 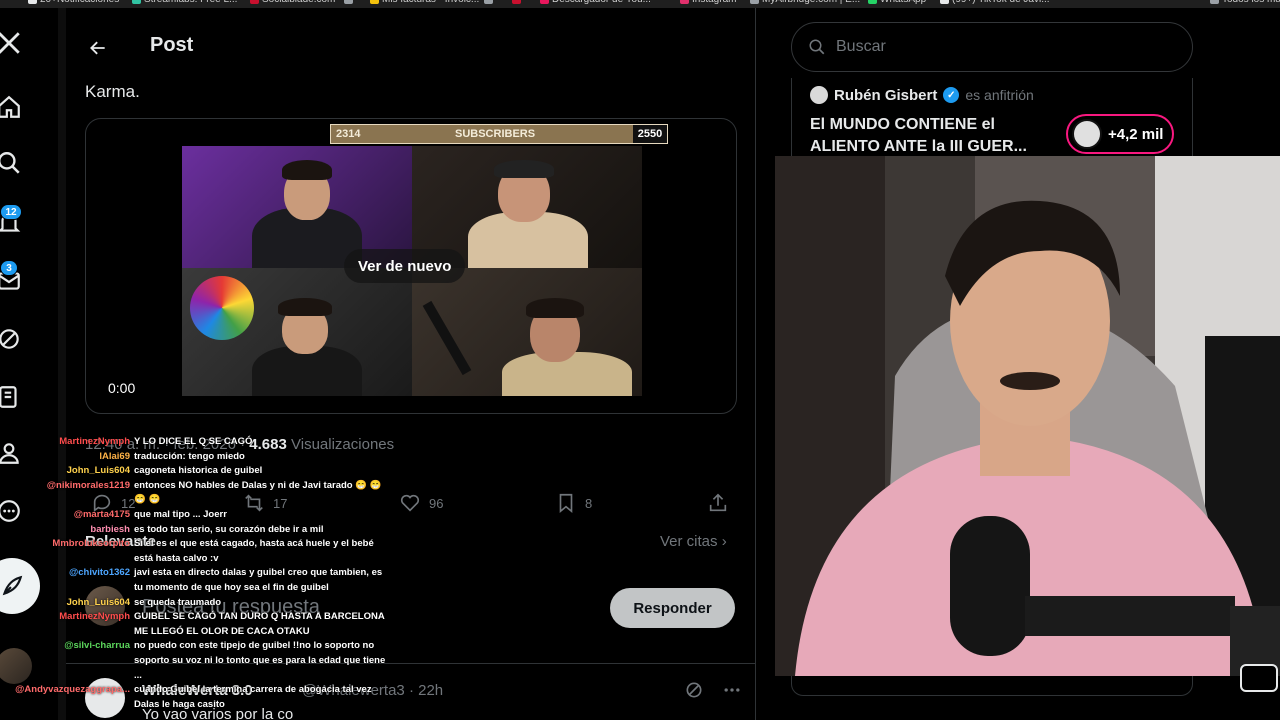 What do you see at coordinates (101, 514) in the screenshot?
I see `chat-username: @marta4175` at bounding box center [101, 514].